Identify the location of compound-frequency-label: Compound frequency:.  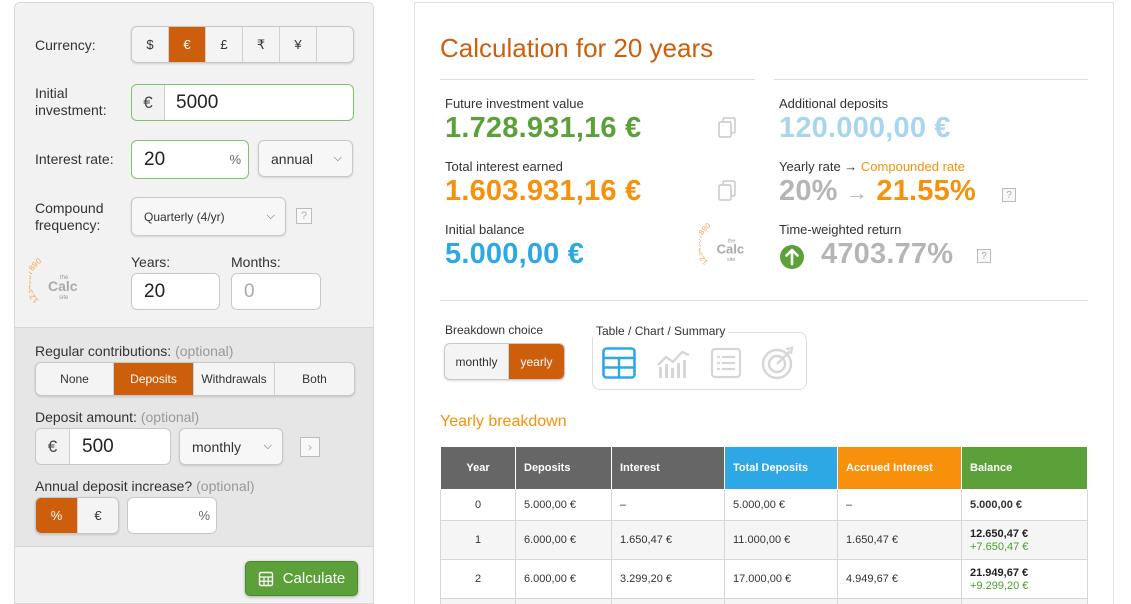
(69, 216).